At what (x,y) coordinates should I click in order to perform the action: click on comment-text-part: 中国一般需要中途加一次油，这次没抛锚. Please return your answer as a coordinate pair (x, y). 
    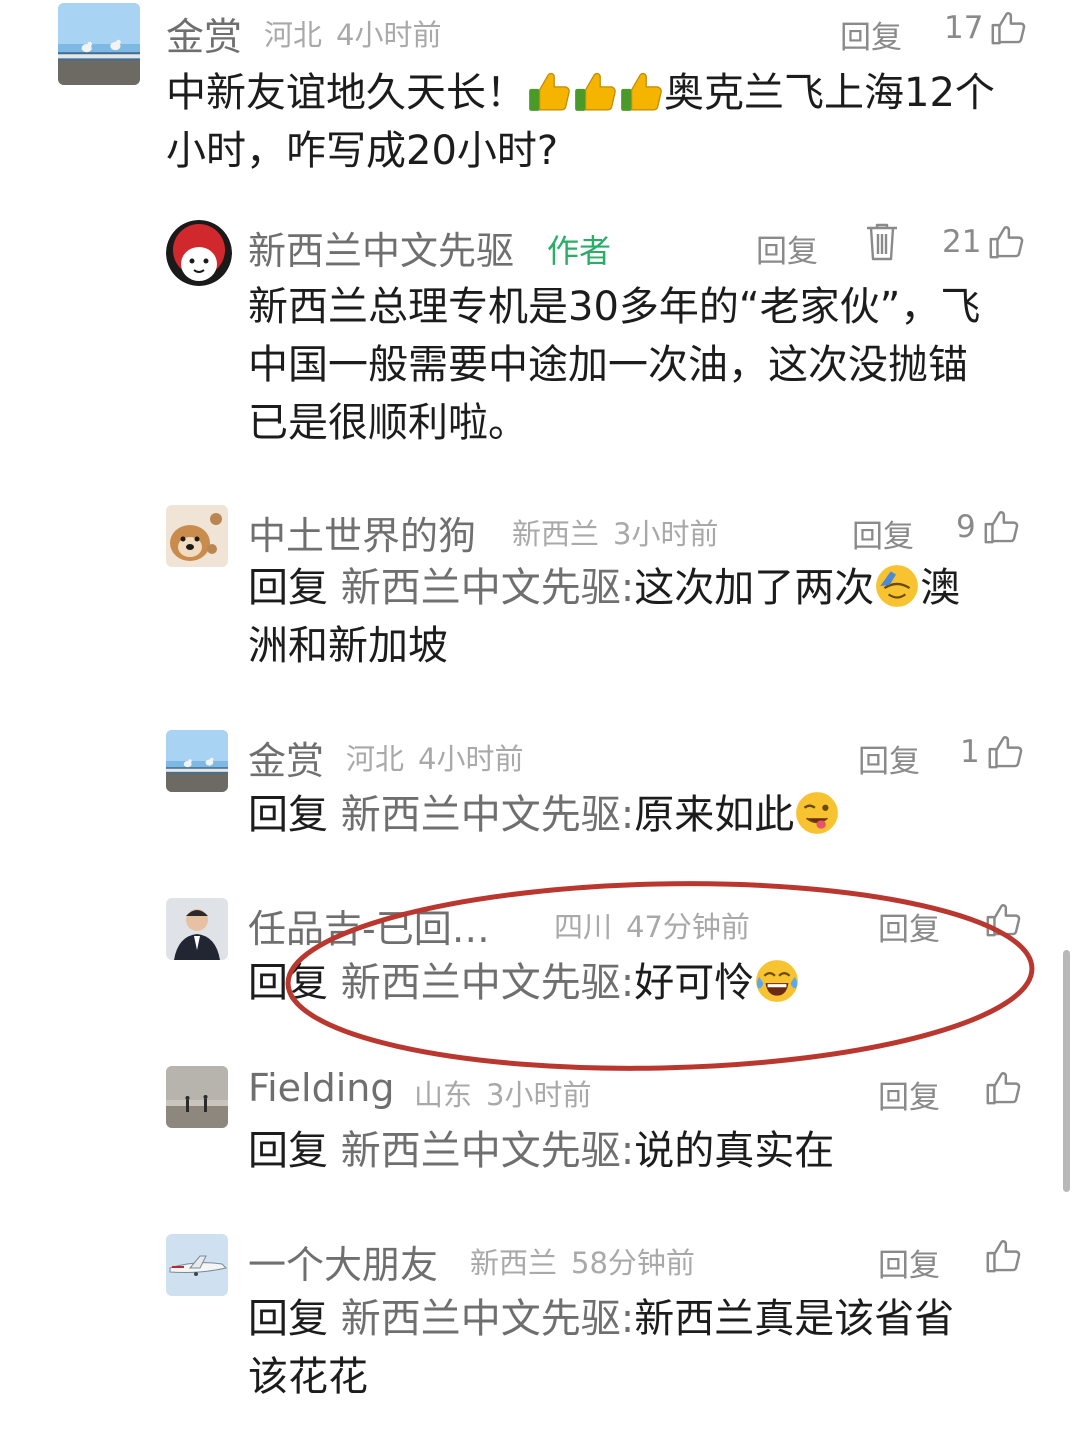
    Looking at the image, I should click on (608, 365).